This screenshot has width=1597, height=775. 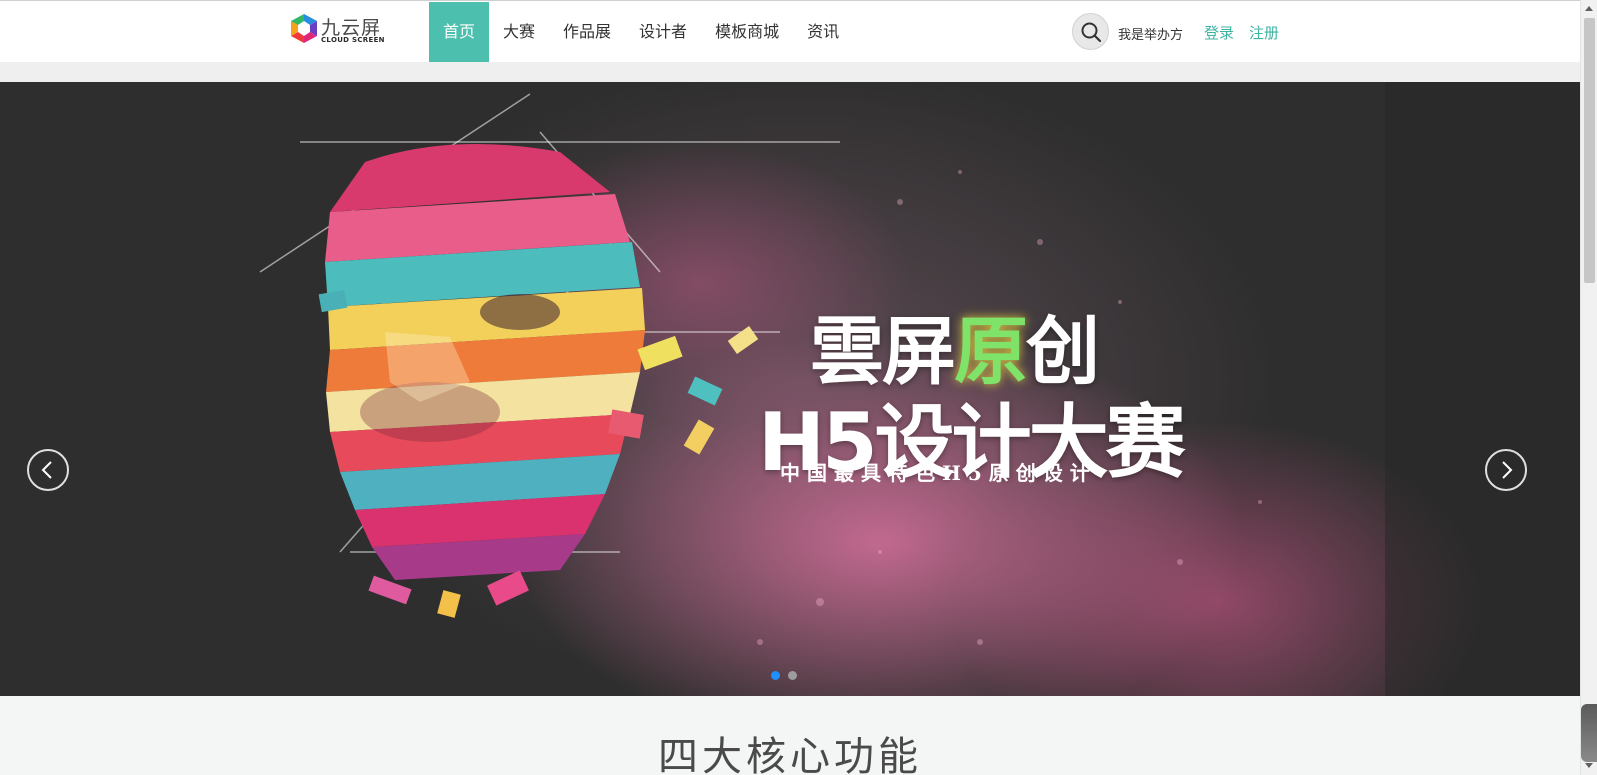 I want to click on scroll-thumb, so click(x=1589, y=150).